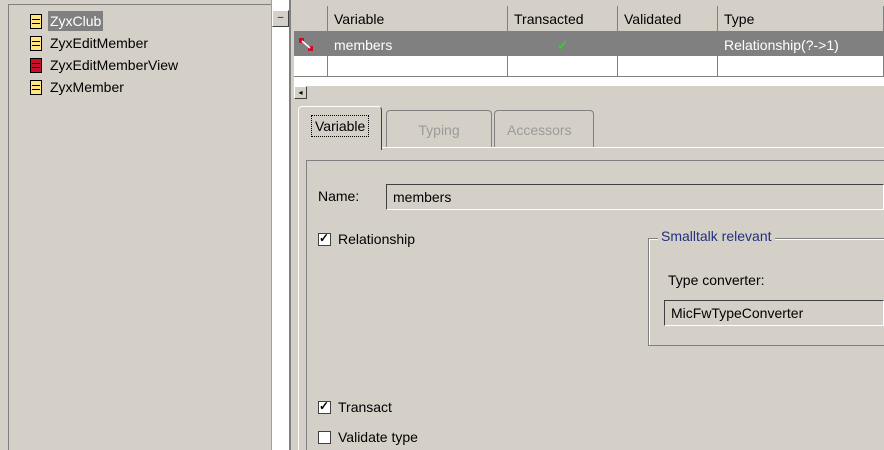 The width and height of the screenshot is (884, 450). What do you see at coordinates (280, 225) in the screenshot?
I see `class-list-scrollbar: –` at bounding box center [280, 225].